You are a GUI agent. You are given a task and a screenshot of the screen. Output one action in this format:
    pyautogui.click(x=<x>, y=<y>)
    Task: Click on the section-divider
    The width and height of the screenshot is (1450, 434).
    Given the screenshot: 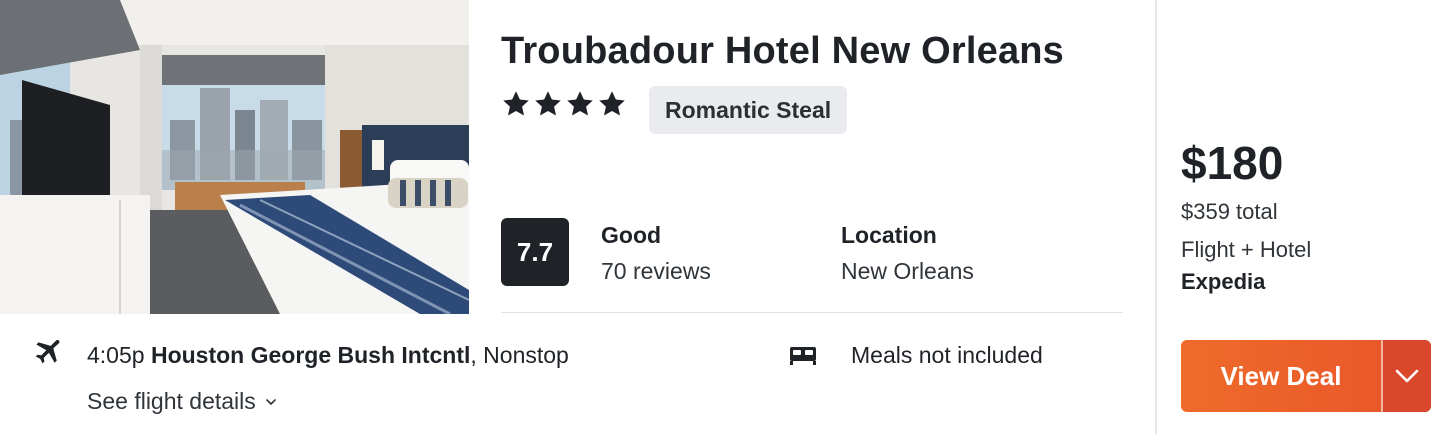 What is the action you would take?
    pyautogui.click(x=812, y=312)
    